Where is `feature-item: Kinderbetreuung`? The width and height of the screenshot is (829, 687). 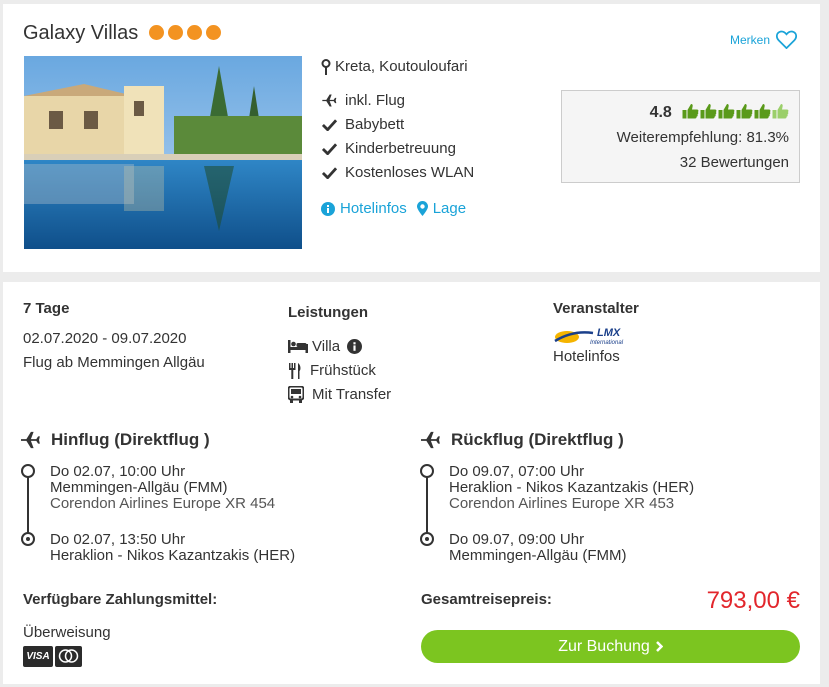 feature-item: Kinderbetreuung is located at coordinates (388, 148).